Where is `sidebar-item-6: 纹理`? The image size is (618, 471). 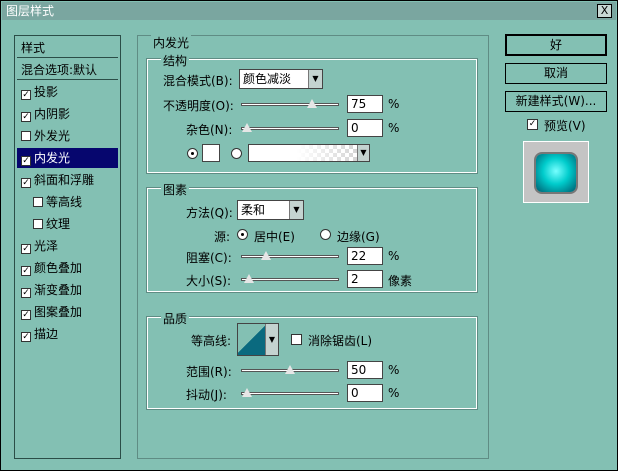
sidebar-item-6: 纹理 is located at coordinates (67, 224).